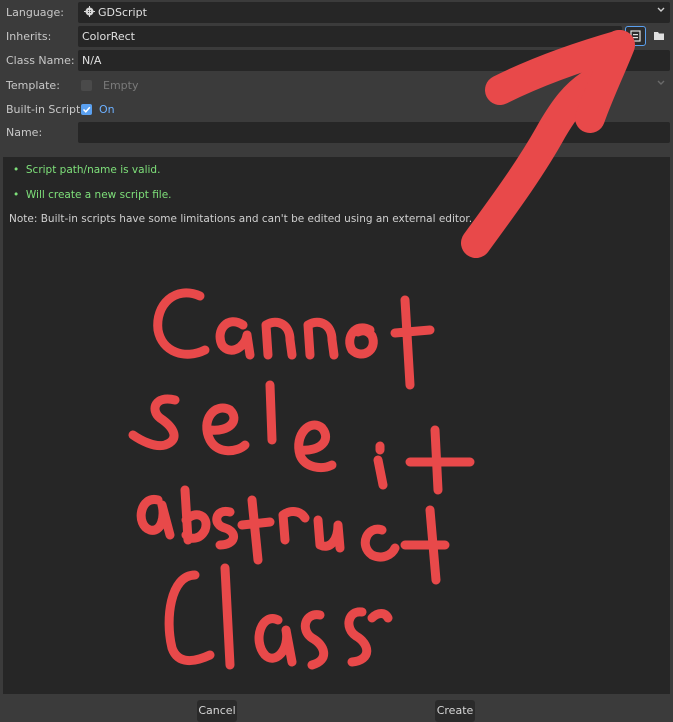 Image resolution: width=673 pixels, height=722 pixels. I want to click on language-value: GDScript, so click(122, 12).